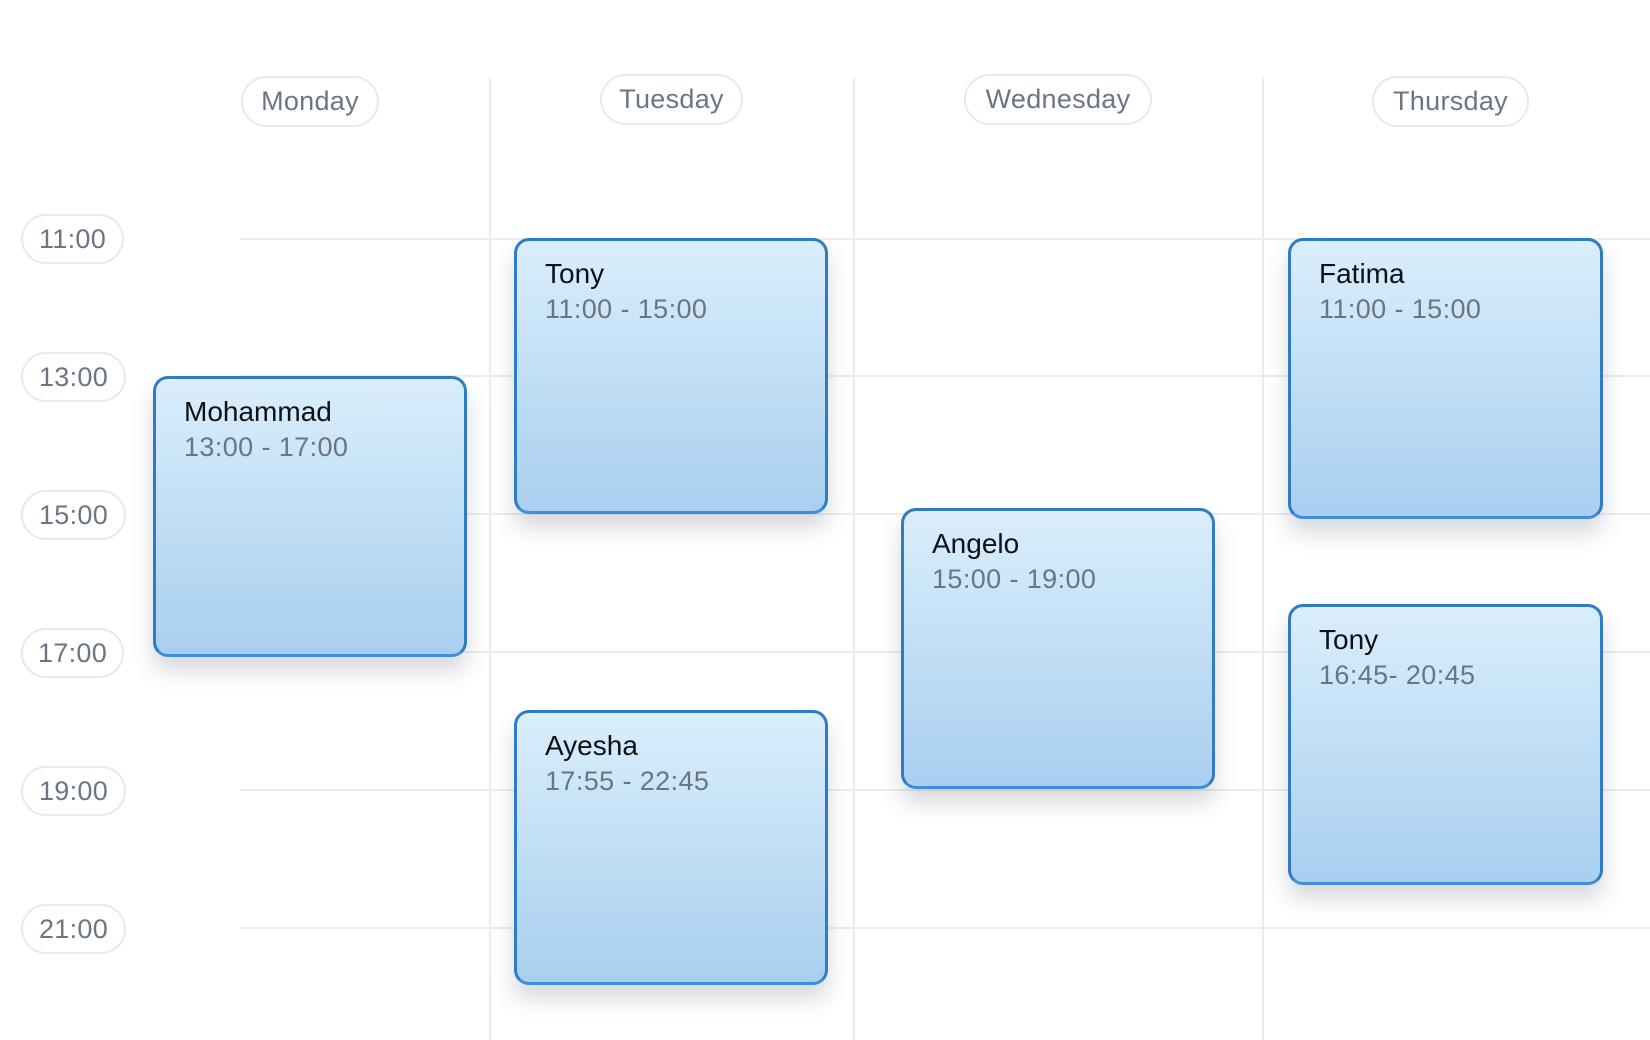 Image resolution: width=1650 pixels, height=1040 pixels. What do you see at coordinates (1445, 744) in the screenshot?
I see `event-card-tony-thursday: Tony 16:45- 20:45` at bounding box center [1445, 744].